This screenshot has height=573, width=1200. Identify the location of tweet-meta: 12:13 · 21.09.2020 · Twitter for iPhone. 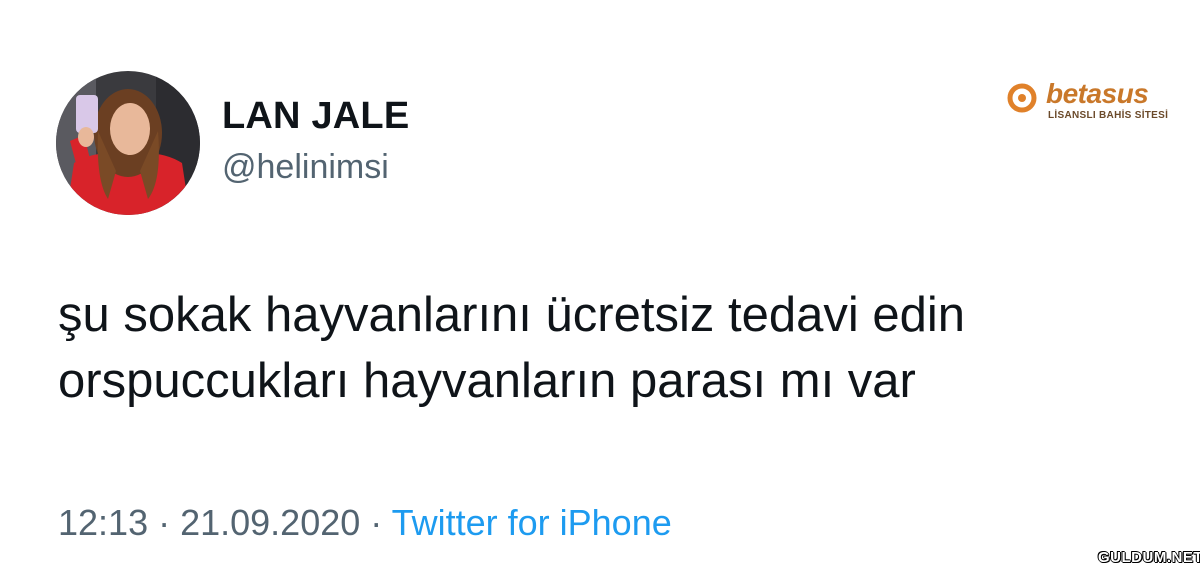
(365, 523).